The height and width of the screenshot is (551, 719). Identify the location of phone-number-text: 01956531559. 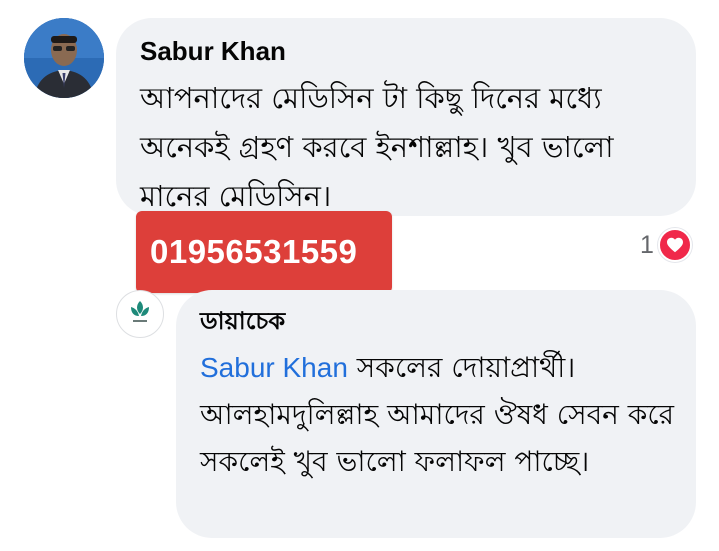
(254, 251).